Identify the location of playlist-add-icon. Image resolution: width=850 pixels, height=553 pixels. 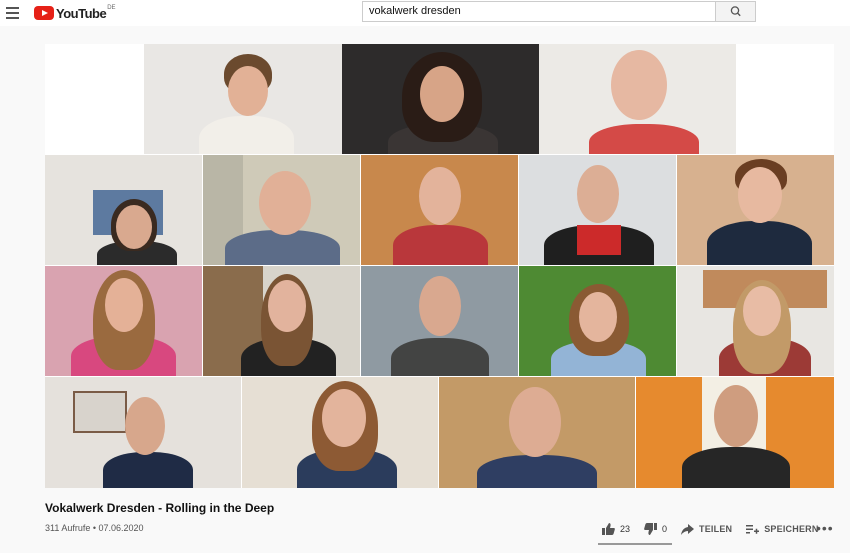
(753, 529).